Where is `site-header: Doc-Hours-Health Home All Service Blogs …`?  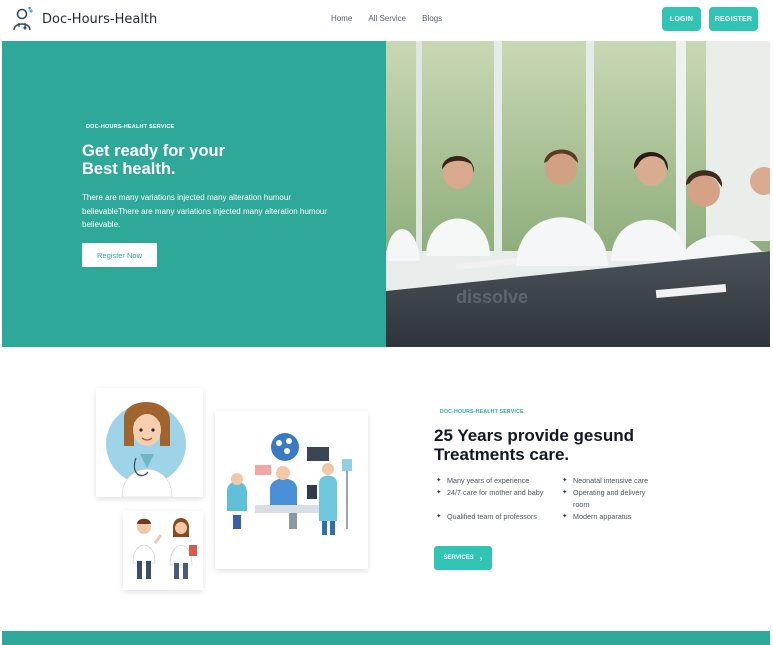 site-header: Doc-Hours-Health Home All Service Blogs … is located at coordinates (386, 20).